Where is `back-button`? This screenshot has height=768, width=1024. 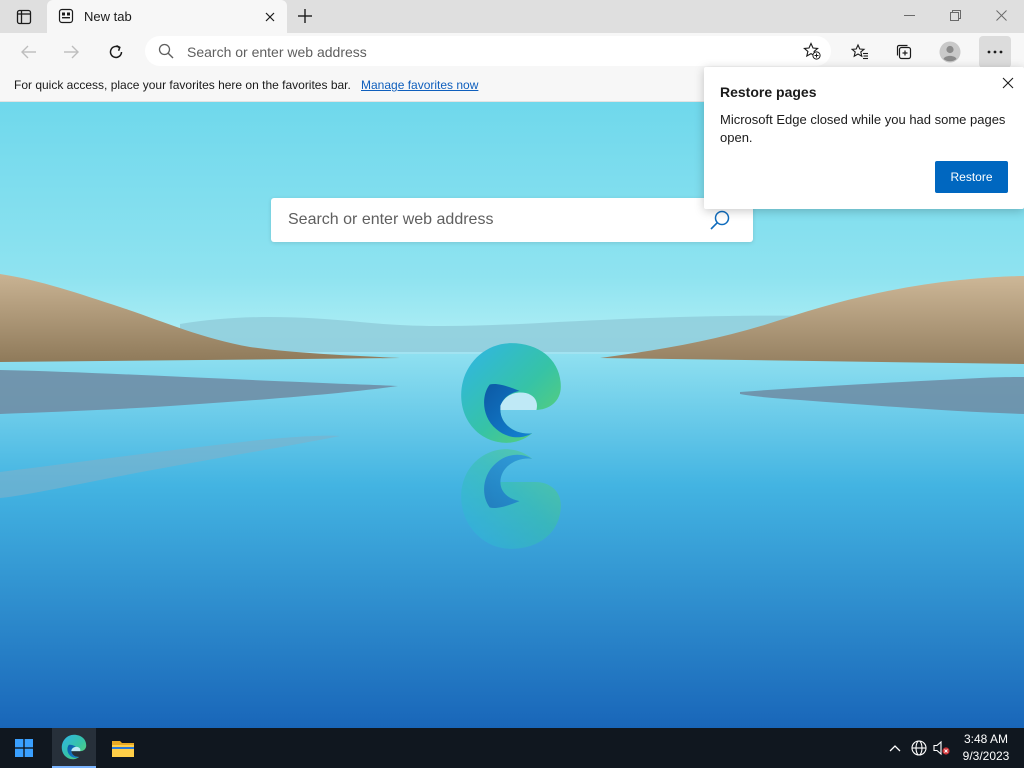
back-button is located at coordinates (29, 52).